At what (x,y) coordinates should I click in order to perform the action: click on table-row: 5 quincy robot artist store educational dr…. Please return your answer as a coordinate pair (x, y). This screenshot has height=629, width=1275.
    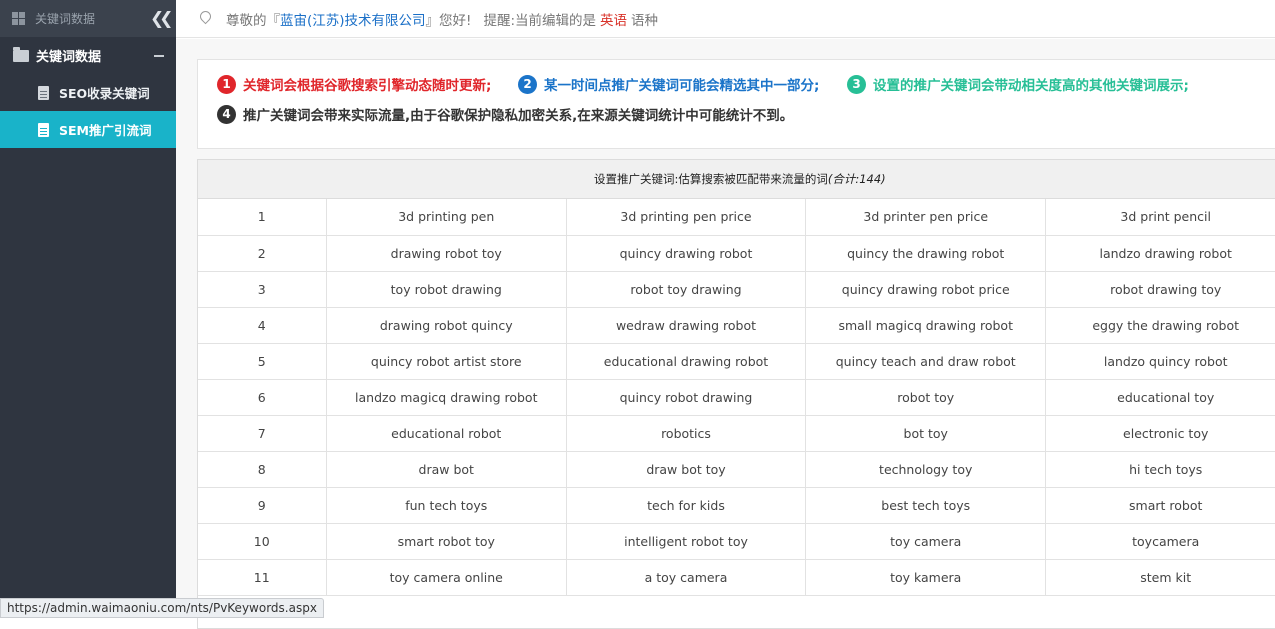
    Looking at the image, I should click on (736, 361).